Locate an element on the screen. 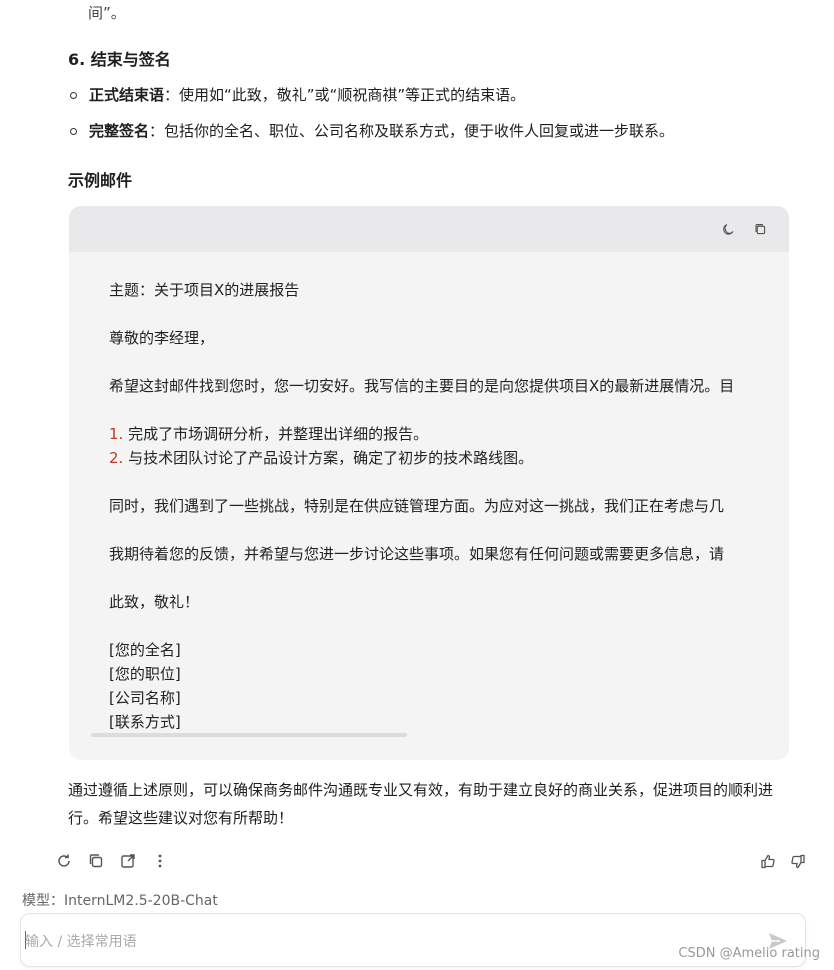 Image resolution: width=834 pixels, height=970 pixels. bullet-item: 完整签名 ：包括你的全名、职位、公司名称及联系方式，便于收件人回复或进一步联系。 is located at coordinates (372, 131).